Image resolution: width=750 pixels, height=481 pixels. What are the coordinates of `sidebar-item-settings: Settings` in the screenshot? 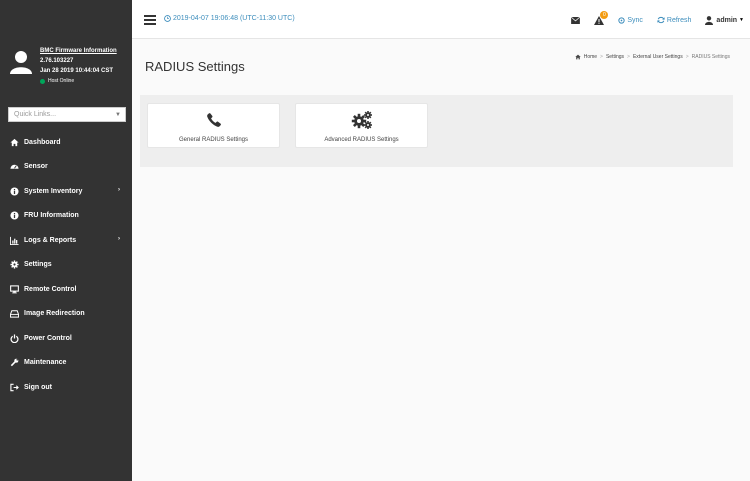 It's located at (66, 265).